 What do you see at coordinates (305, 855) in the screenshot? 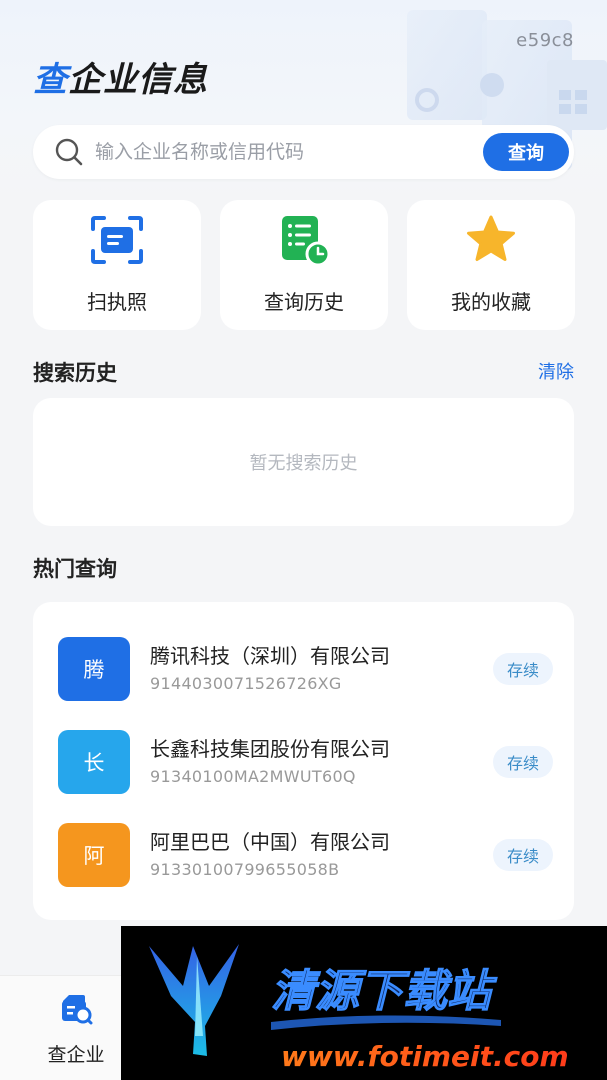
I see `company-row: 阿 阿里巴巴（中国）有限公司 91330100799655058B 存续` at bounding box center [305, 855].